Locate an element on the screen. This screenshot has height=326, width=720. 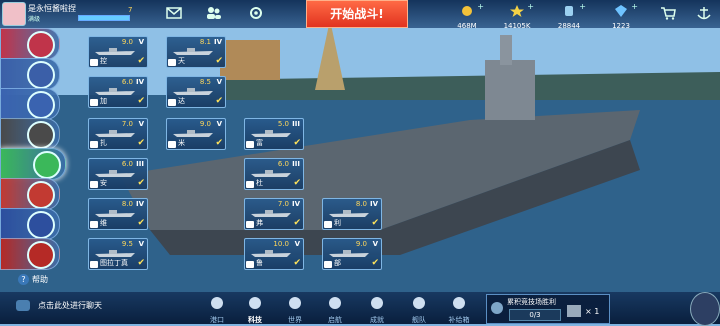
ship-card: 6.0 IV 加 ✔ is located at coordinates (118, 92).